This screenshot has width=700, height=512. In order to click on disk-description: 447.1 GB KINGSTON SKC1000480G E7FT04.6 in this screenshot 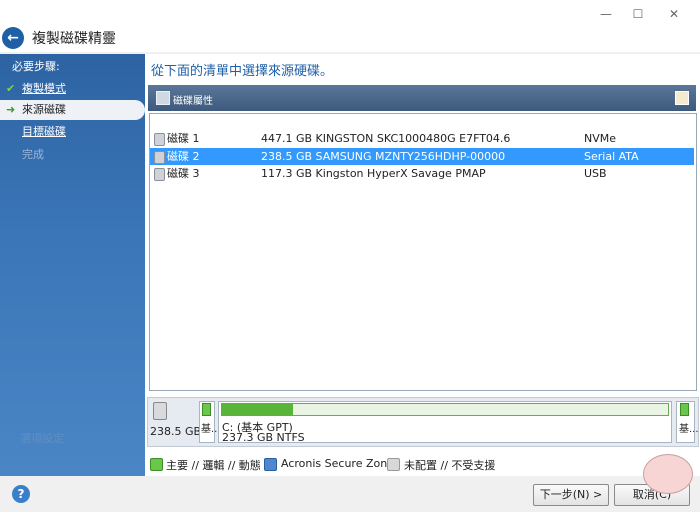, I will do `click(386, 138)`.